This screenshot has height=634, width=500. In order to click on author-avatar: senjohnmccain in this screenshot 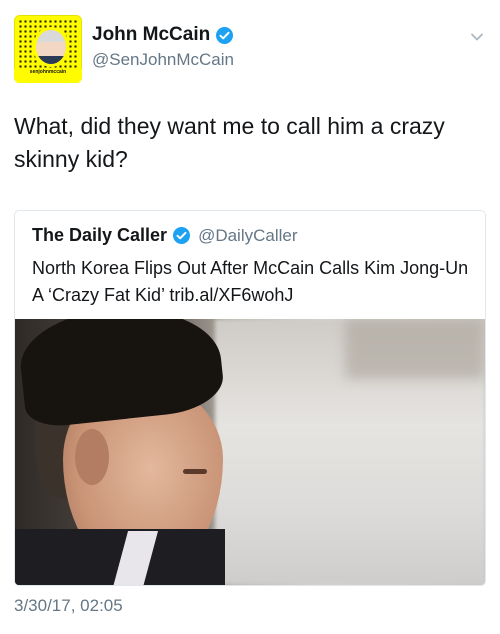, I will do `click(48, 49)`.